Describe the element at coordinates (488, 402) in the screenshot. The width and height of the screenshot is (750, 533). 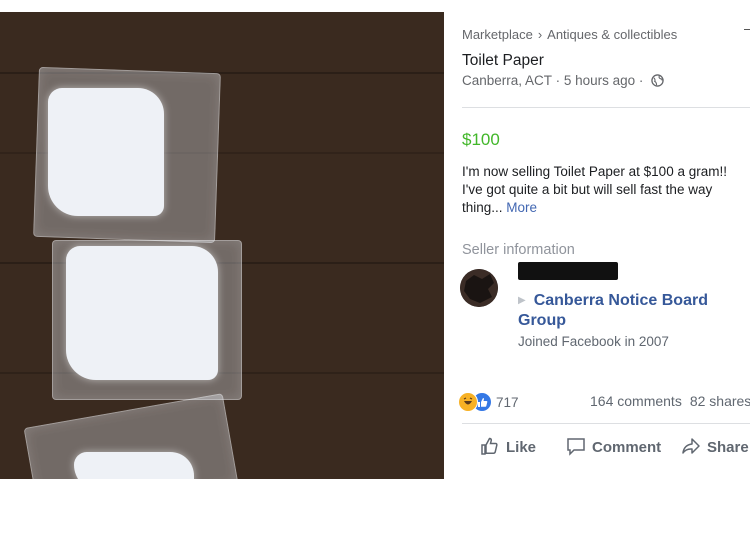
I see `reaction-summary: 717` at that location.